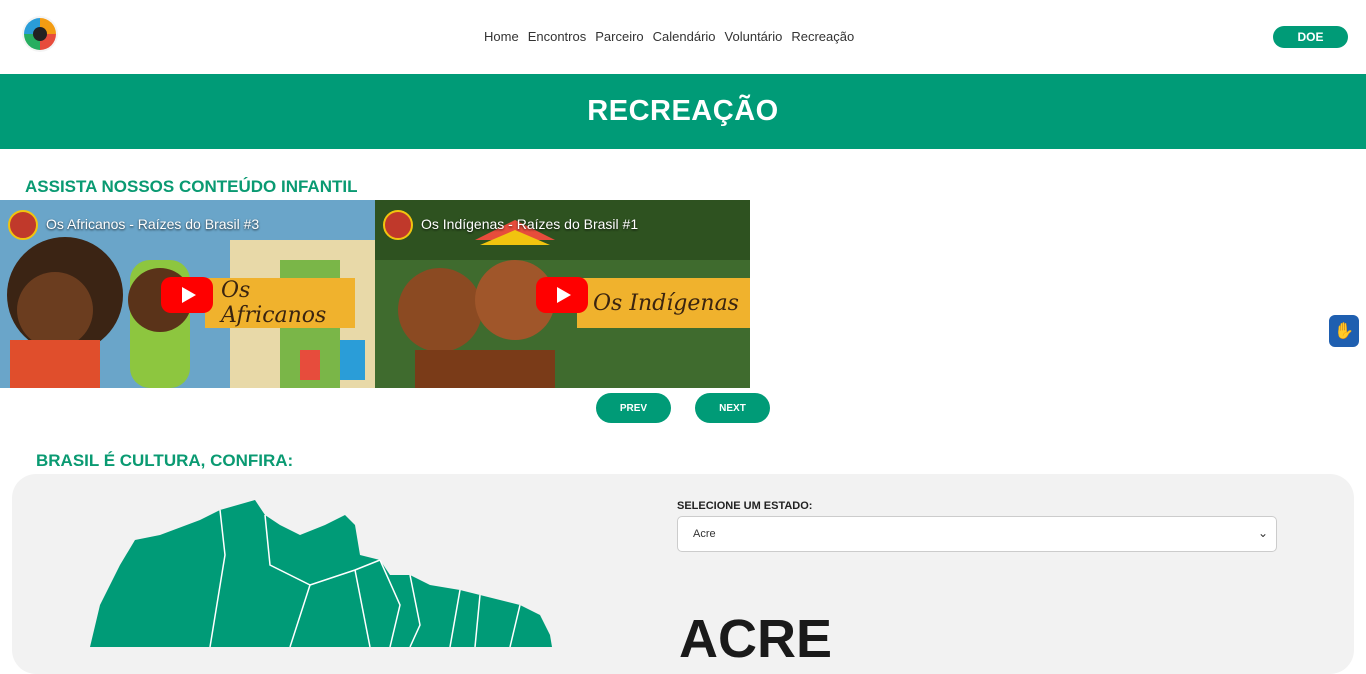 The image size is (1366, 674). I want to click on logo-icon, so click(40, 34).